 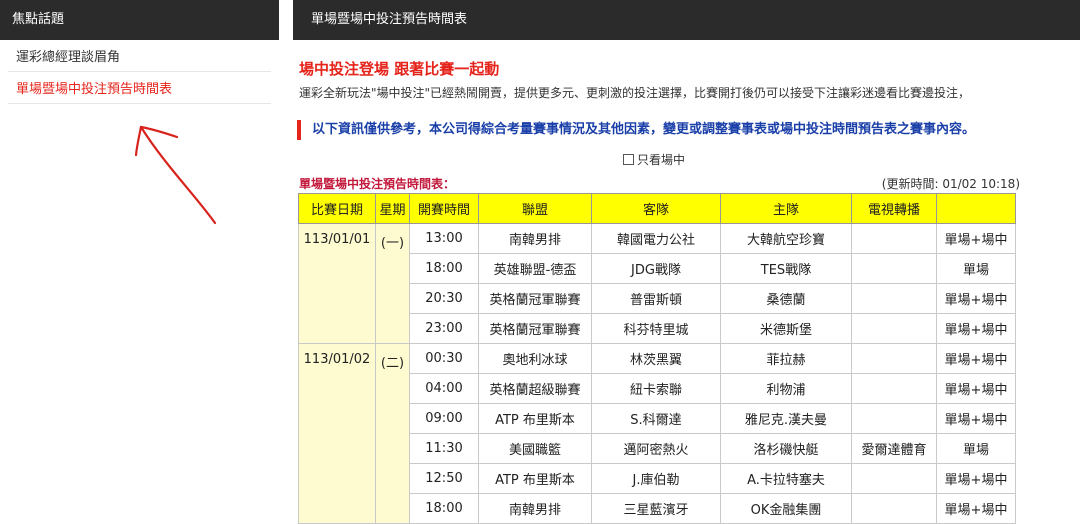 I want to click on home-team: TES戰隊, so click(x=786, y=268).